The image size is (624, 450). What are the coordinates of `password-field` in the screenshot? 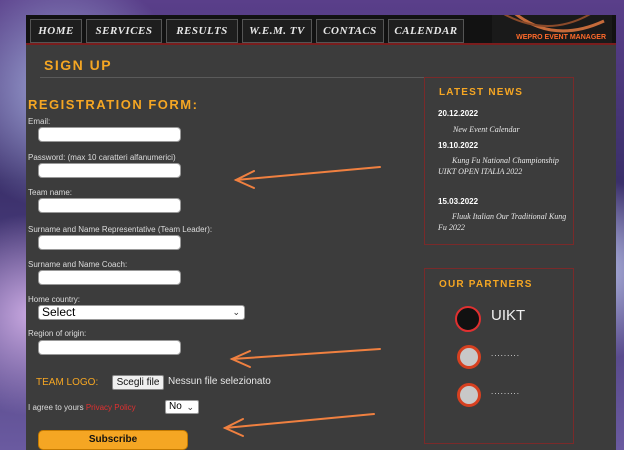 It's located at (109, 170).